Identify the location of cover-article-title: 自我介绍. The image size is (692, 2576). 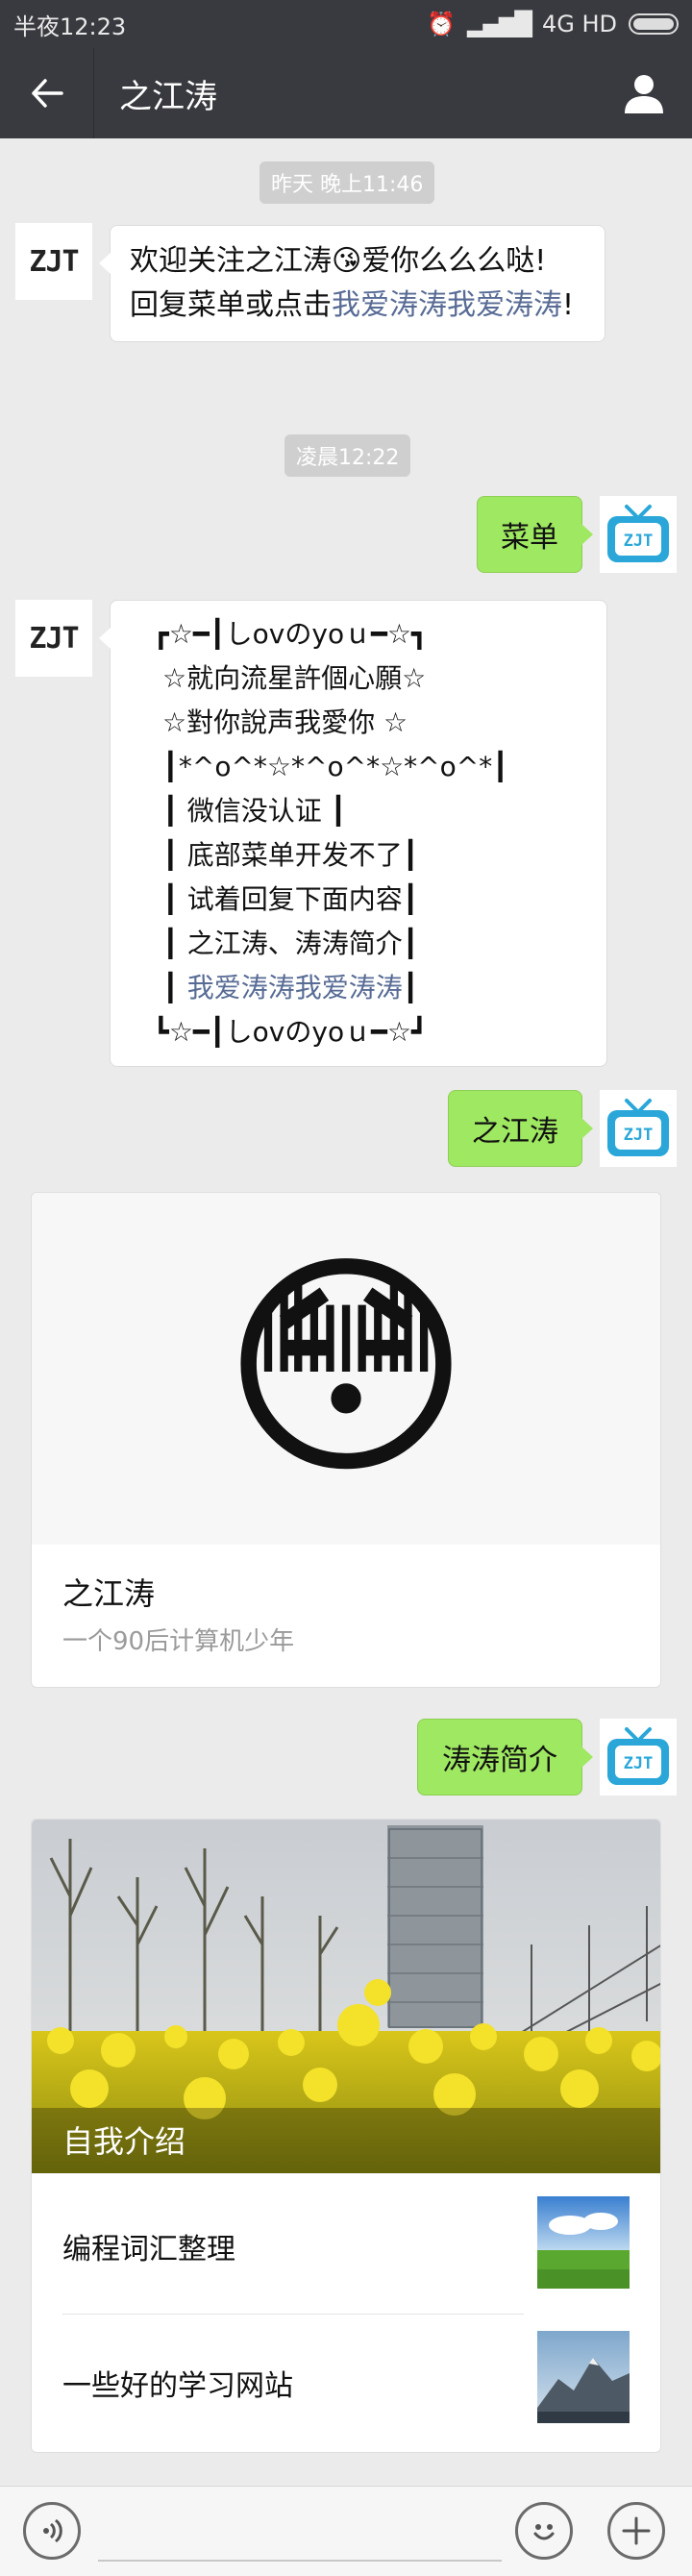
(124, 2141).